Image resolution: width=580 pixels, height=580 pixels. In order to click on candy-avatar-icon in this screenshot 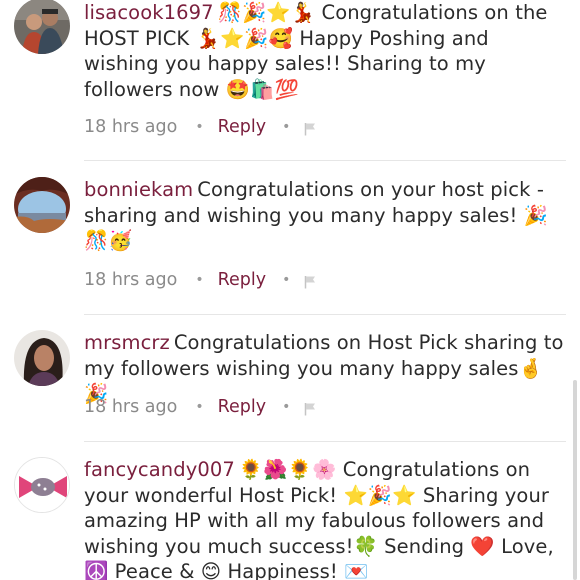, I will do `click(42, 485)`.